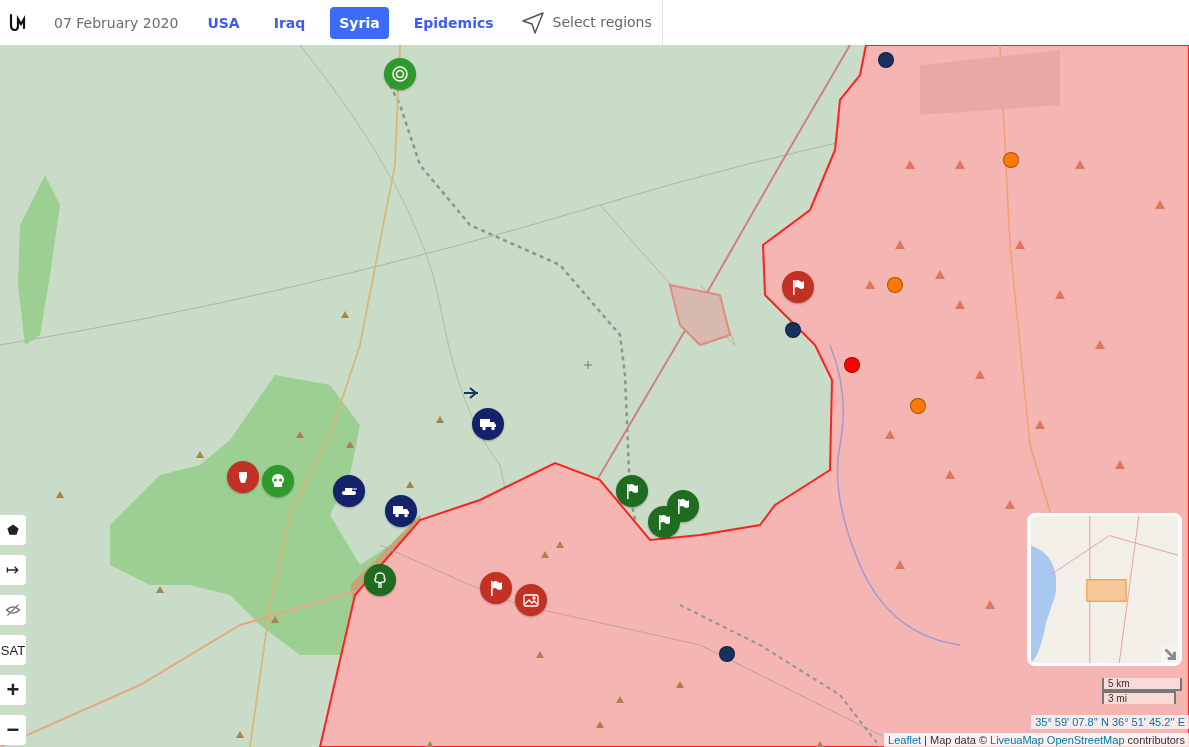  I want to click on scale-bar-metric: 5 km, so click(1142, 684).